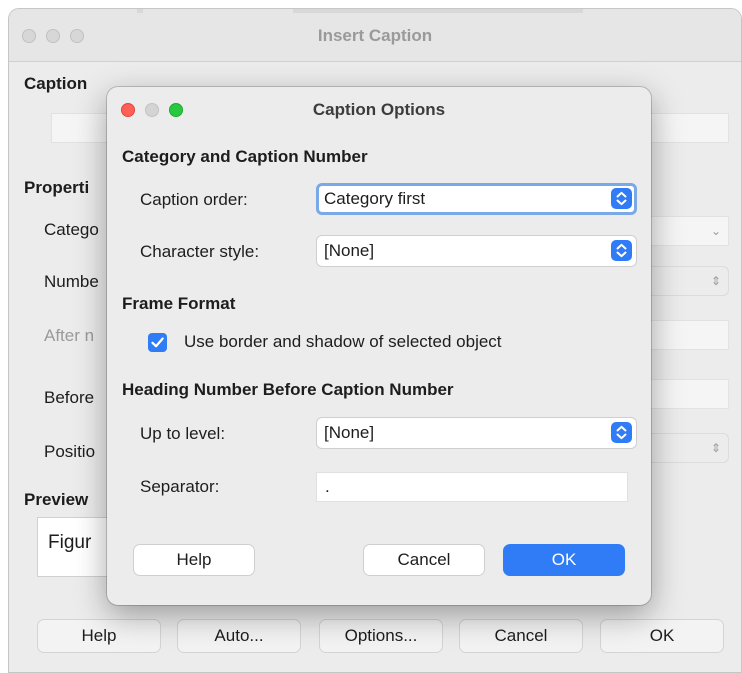  Describe the element at coordinates (288, 389) in the screenshot. I see `heading-number-heading: Heading Number Before Caption Number` at that location.